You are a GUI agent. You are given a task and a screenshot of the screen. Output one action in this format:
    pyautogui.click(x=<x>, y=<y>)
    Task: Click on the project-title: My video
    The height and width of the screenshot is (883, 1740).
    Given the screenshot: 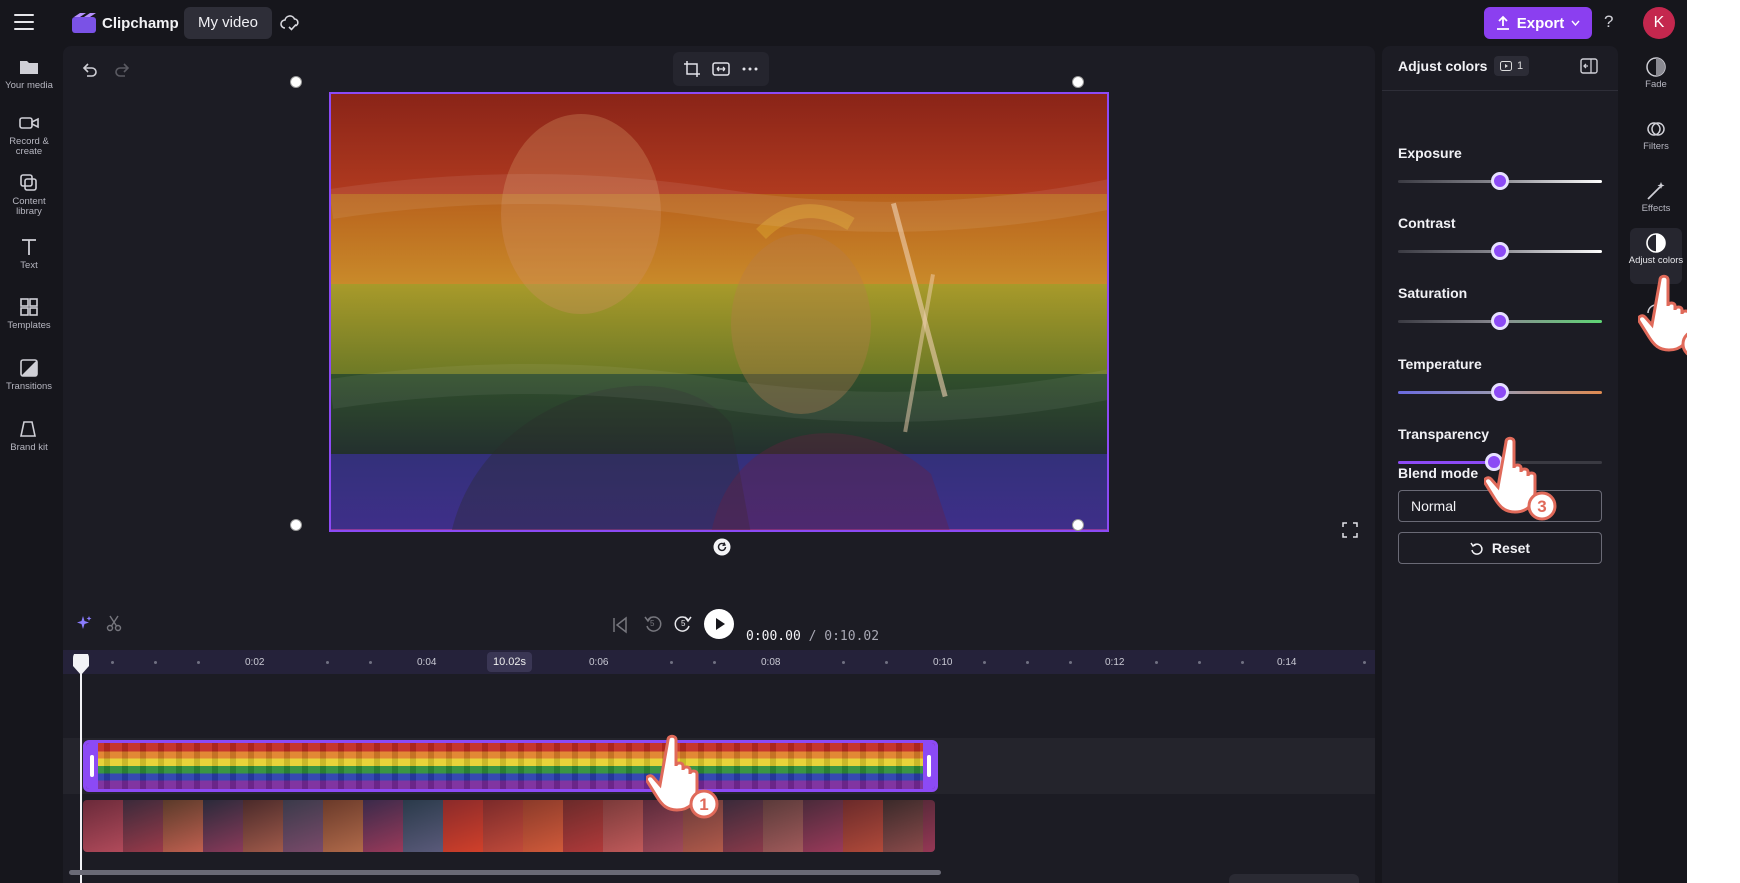 What is the action you would take?
    pyautogui.click(x=228, y=23)
    